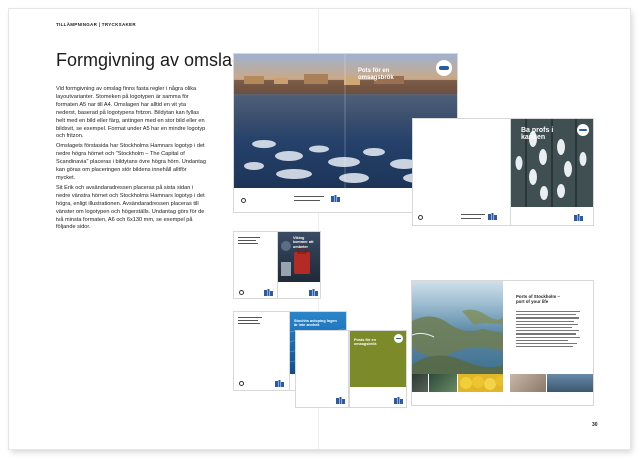  What do you see at coordinates (595, 425) in the screenshot?
I see `page-number: 30` at bounding box center [595, 425].